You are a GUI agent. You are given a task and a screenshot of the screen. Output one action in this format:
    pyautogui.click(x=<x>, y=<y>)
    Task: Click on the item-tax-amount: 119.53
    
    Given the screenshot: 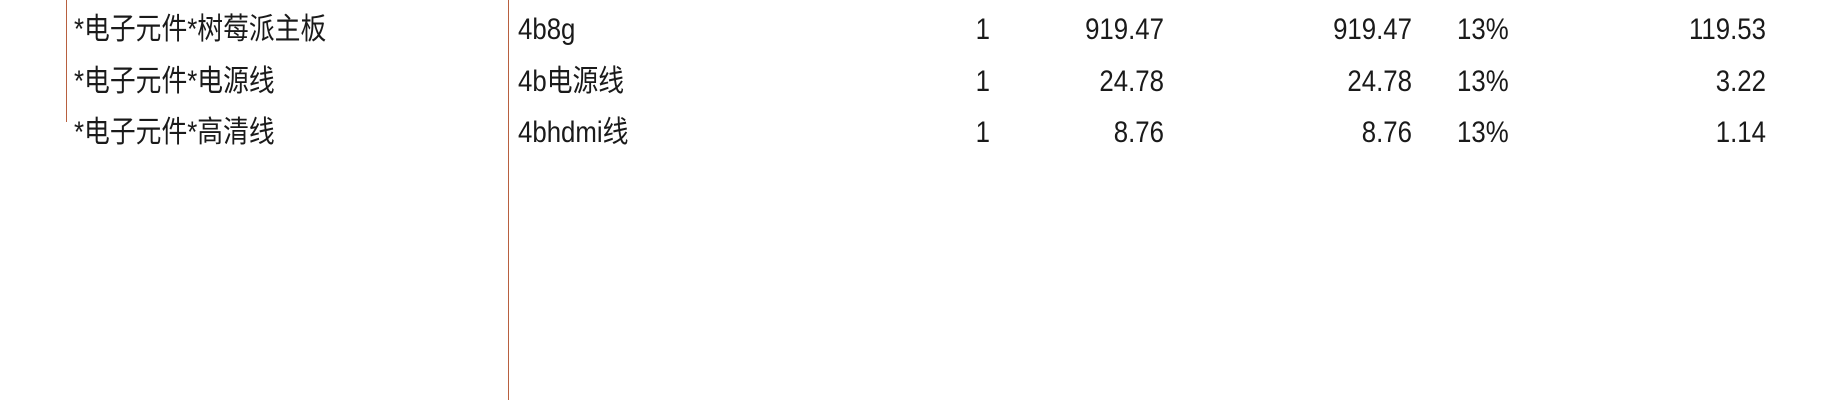 What is the action you would take?
    pyautogui.click(x=1727, y=29)
    